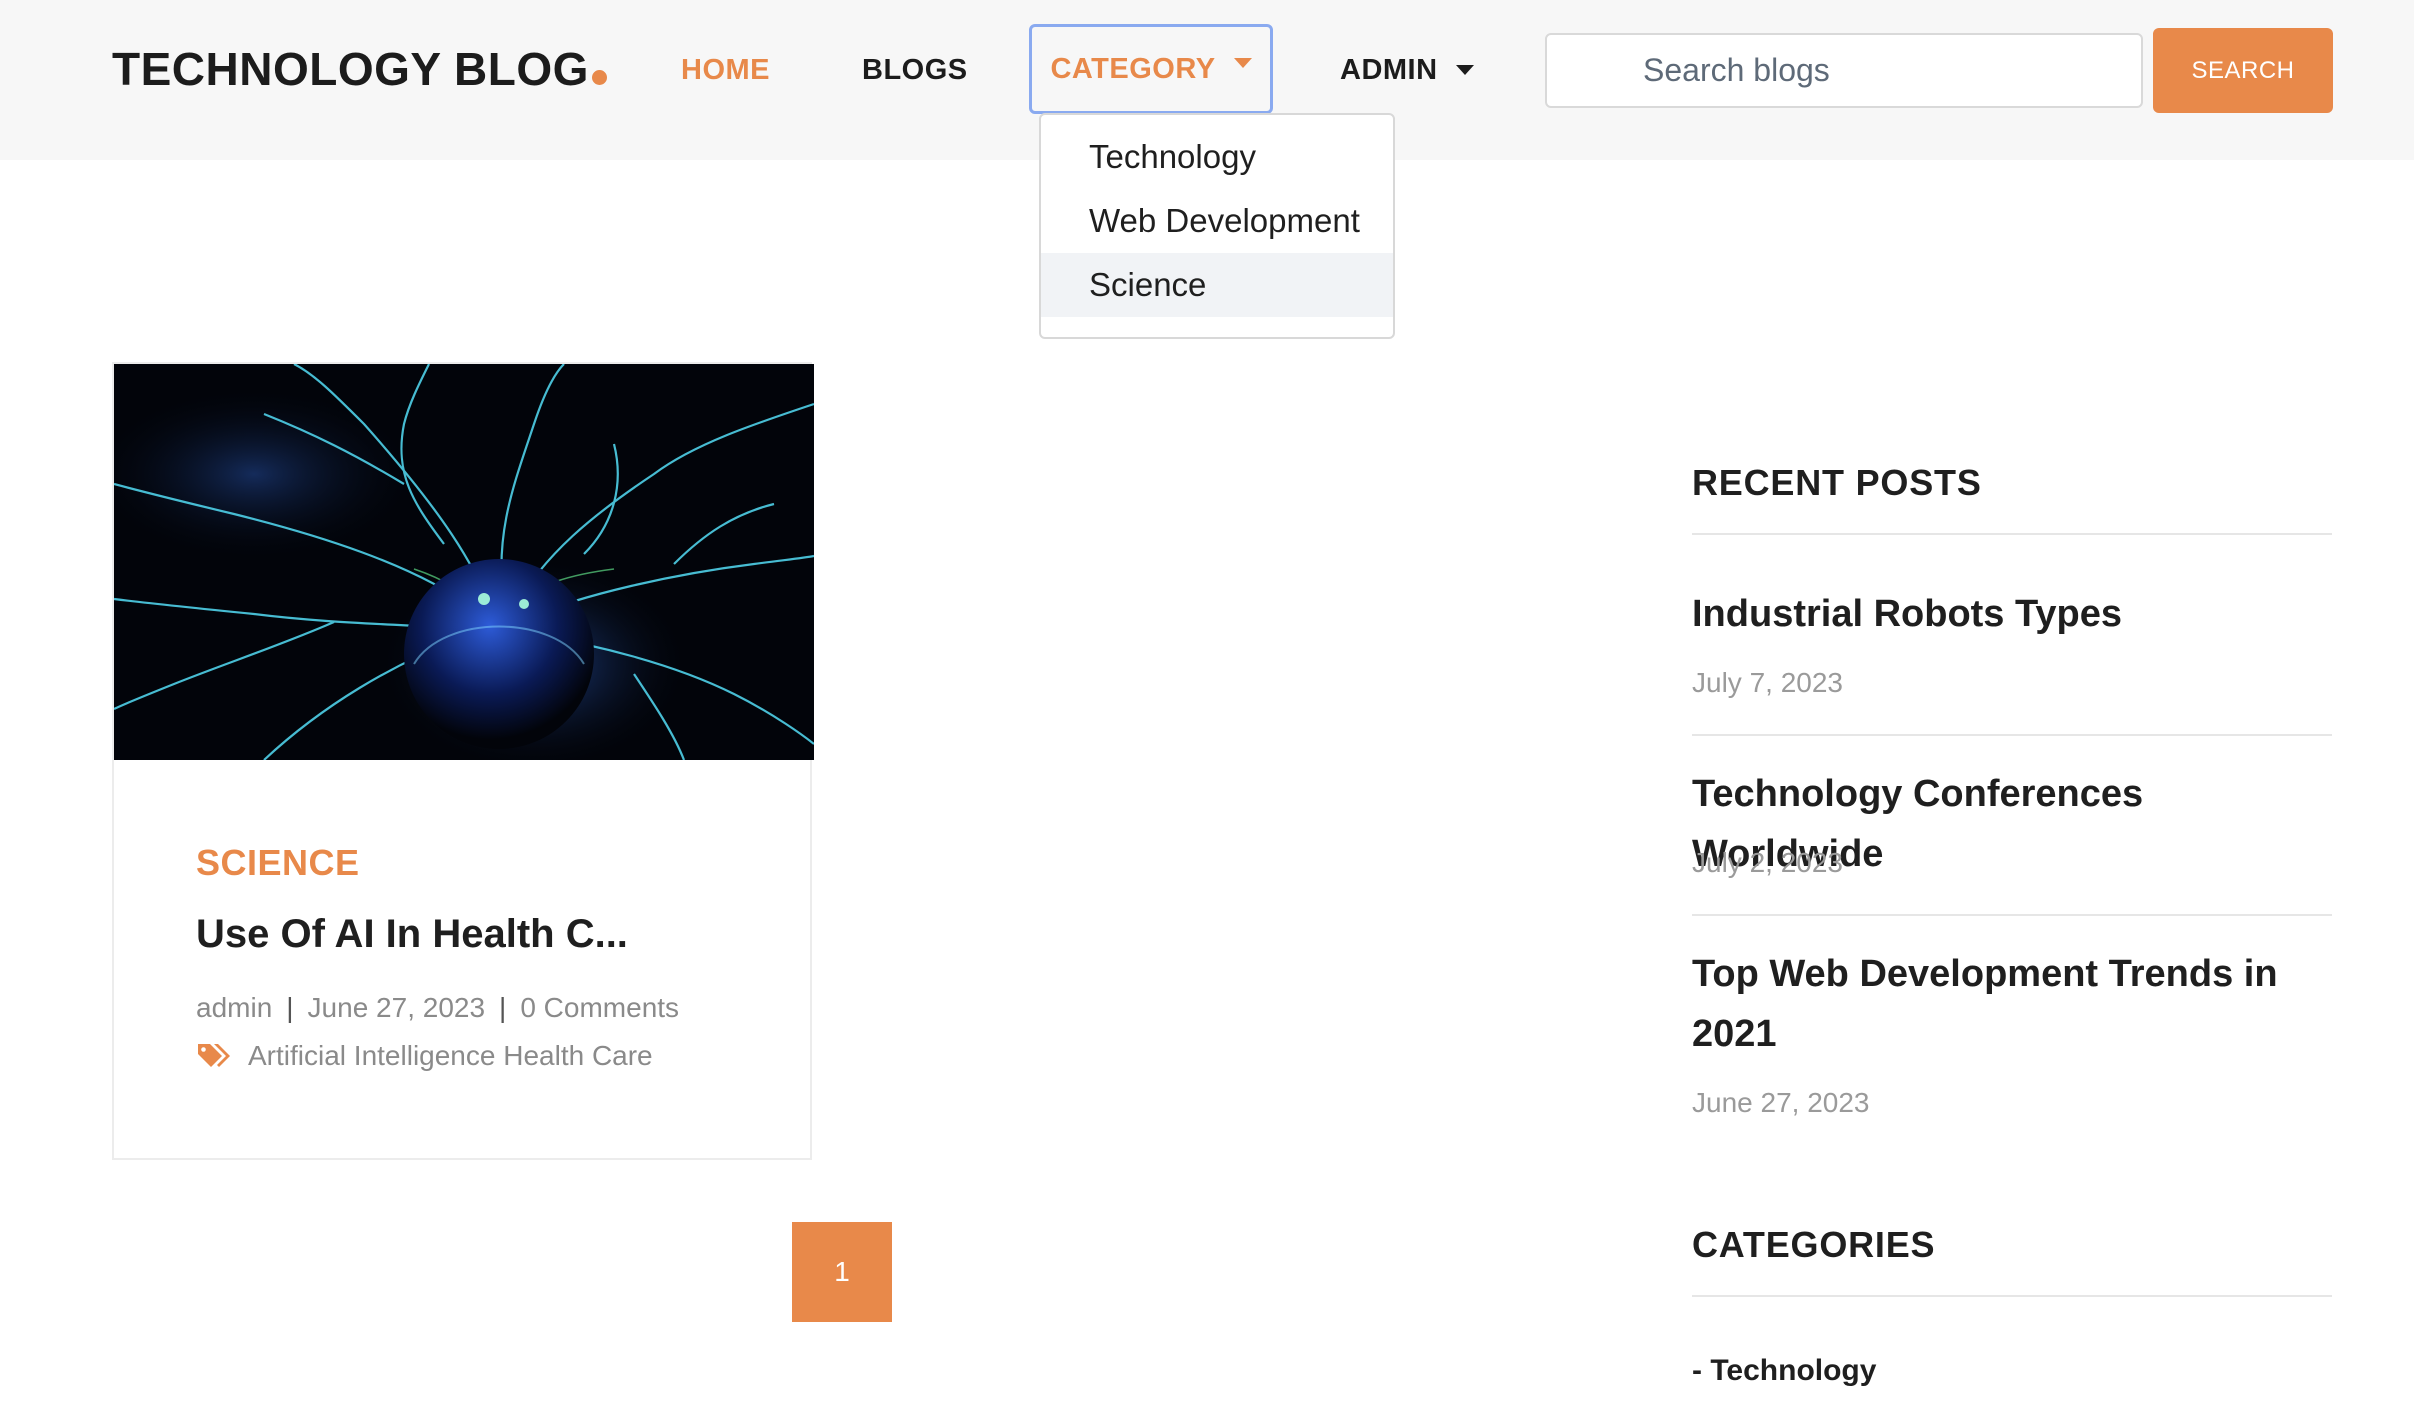 This screenshot has width=2414, height=1418. Describe the element at coordinates (1814, 1244) in the screenshot. I see `categories-heading: CATEGORIES` at that location.